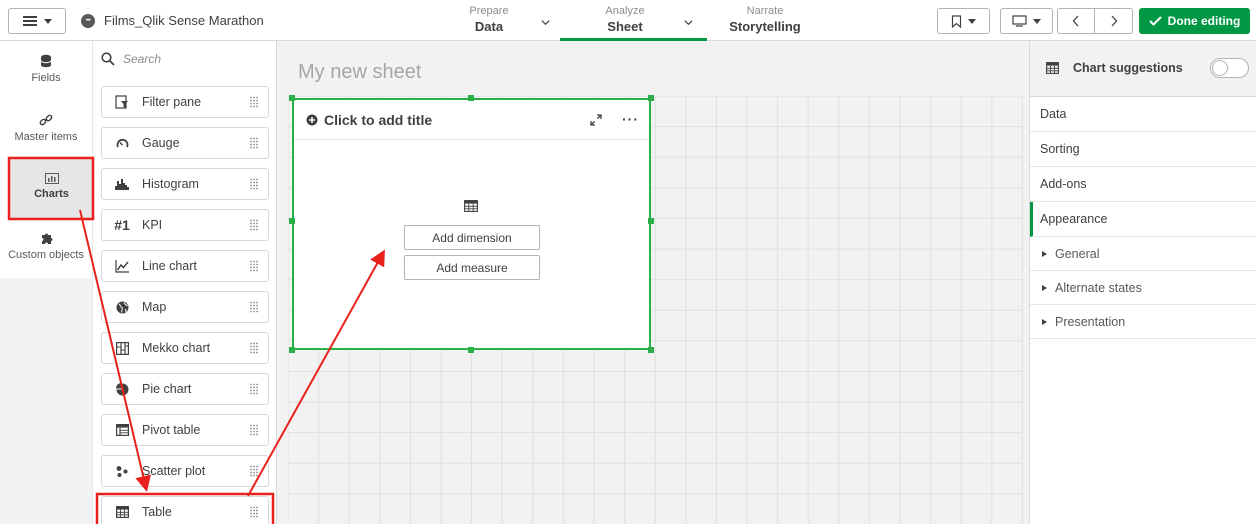 The image size is (1256, 524). I want to click on asset-line-chart: Line chart, so click(185, 266).